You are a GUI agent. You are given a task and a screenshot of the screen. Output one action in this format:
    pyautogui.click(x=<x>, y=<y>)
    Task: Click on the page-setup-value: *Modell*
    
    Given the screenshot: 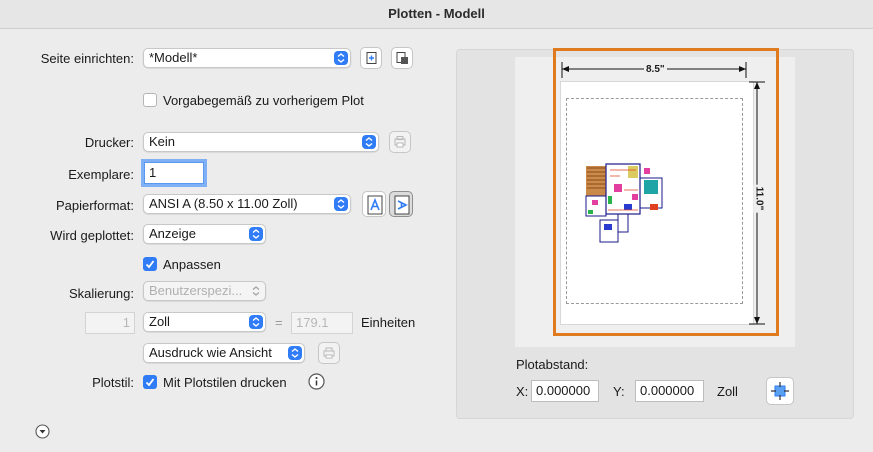 What is the action you would take?
    pyautogui.click(x=173, y=57)
    